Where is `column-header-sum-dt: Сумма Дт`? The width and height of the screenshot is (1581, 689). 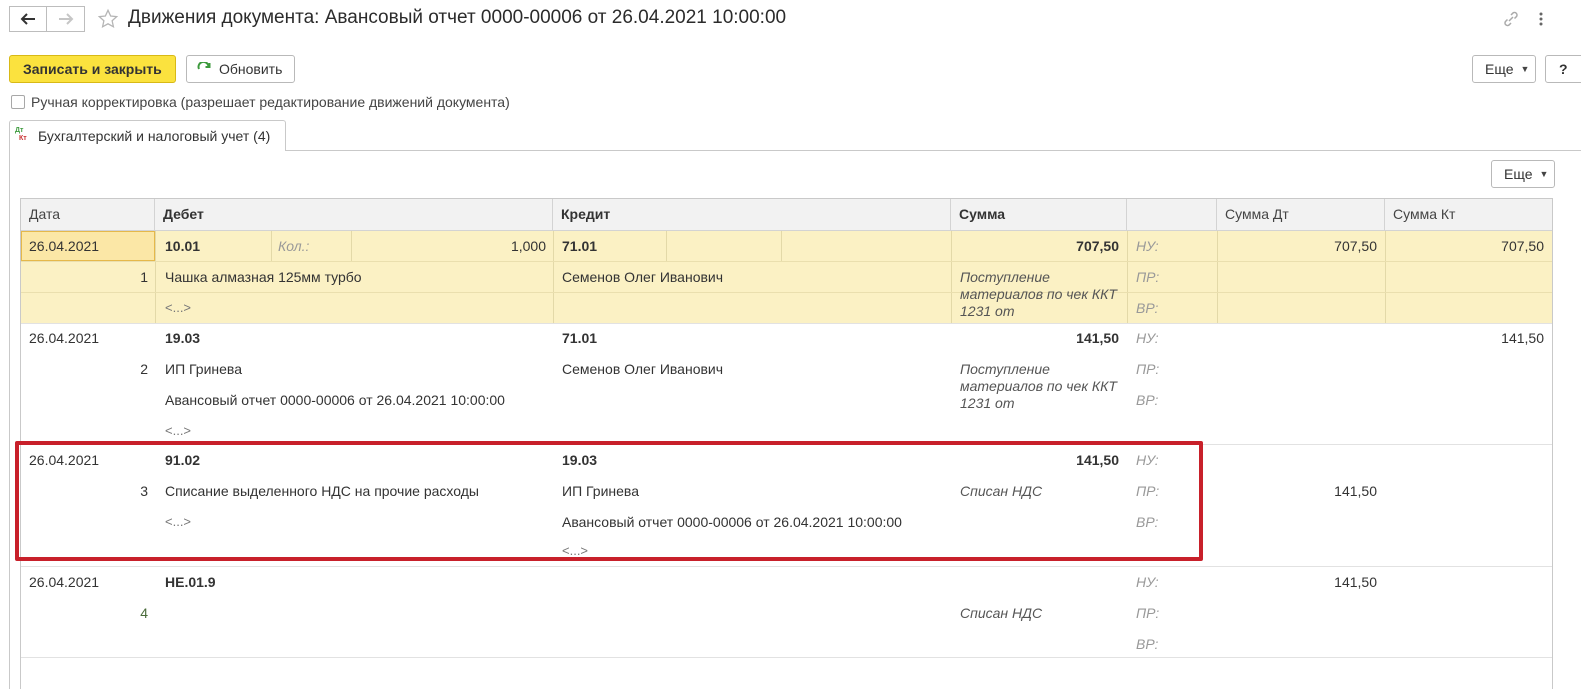
column-header-sum-dt: Сумма Дт is located at coordinates (1301, 214).